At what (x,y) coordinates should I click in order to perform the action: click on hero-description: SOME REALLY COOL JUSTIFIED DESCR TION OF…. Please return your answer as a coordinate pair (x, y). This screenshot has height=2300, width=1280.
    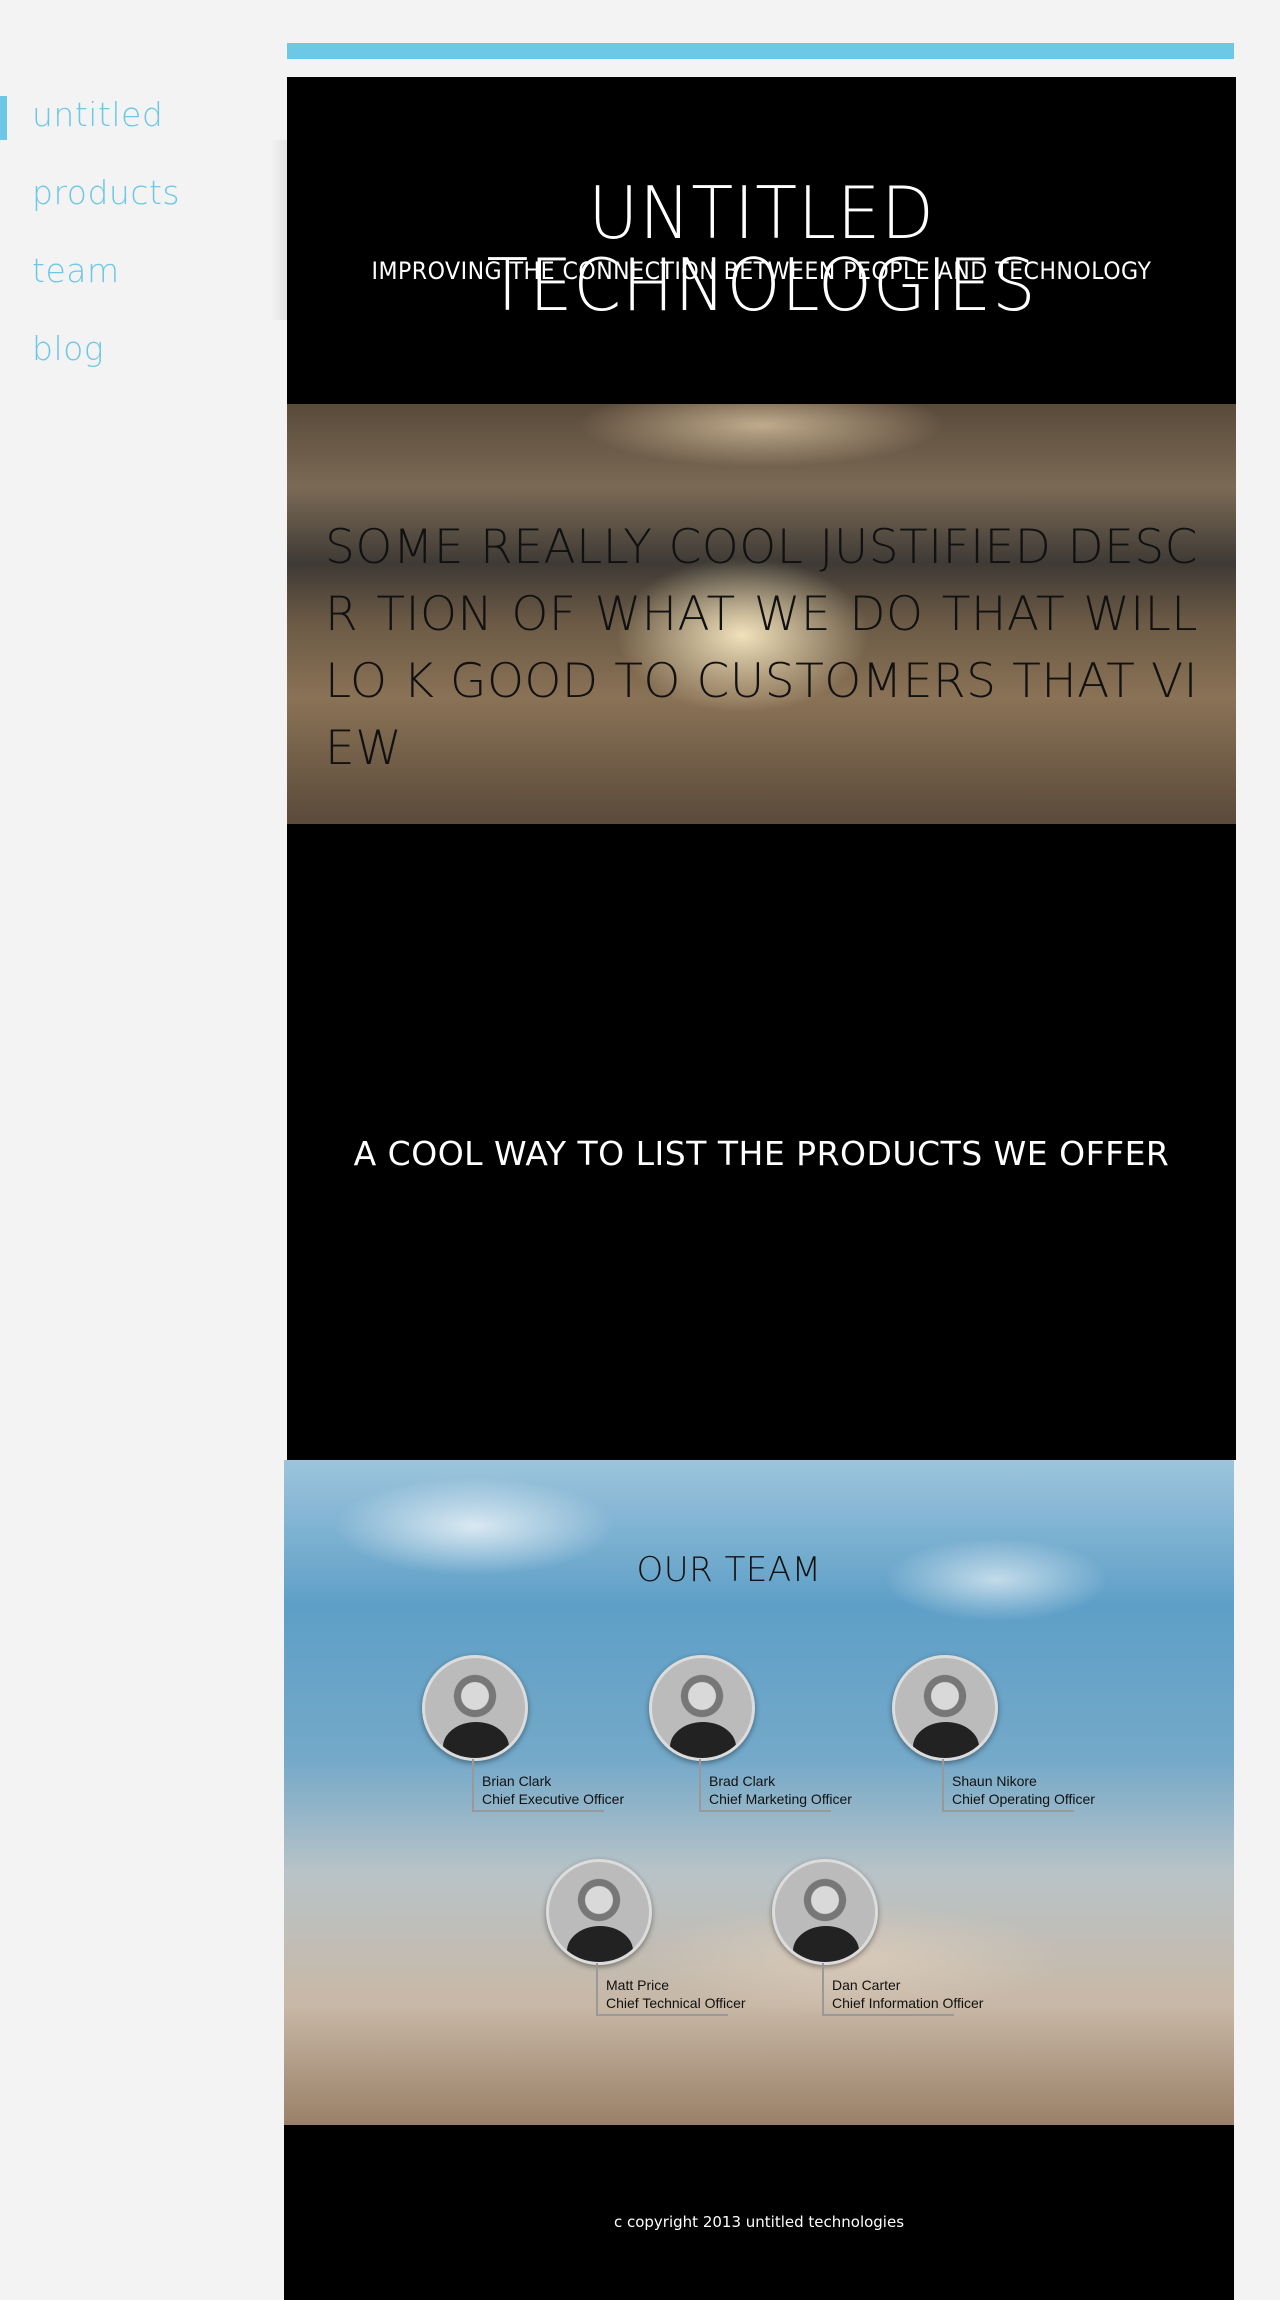
    Looking at the image, I should click on (761, 648).